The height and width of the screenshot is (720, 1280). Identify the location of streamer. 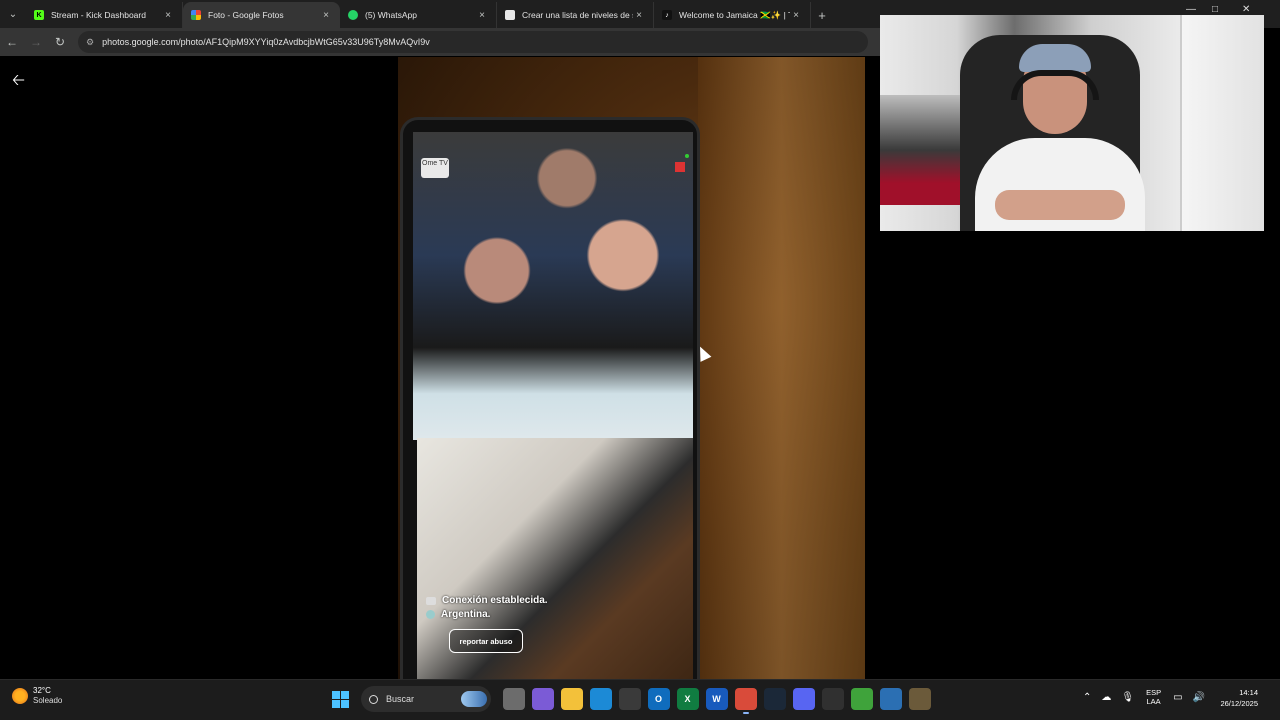
(1060, 130).